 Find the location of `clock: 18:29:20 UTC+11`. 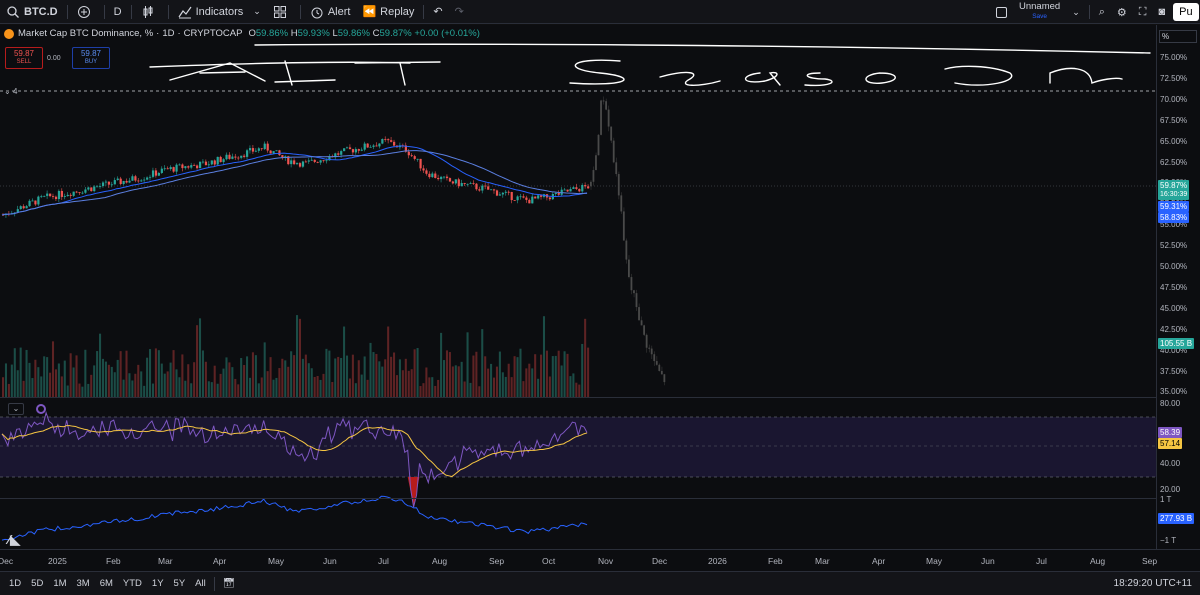

clock: 18:29:20 UTC+11 is located at coordinates (1153, 583).